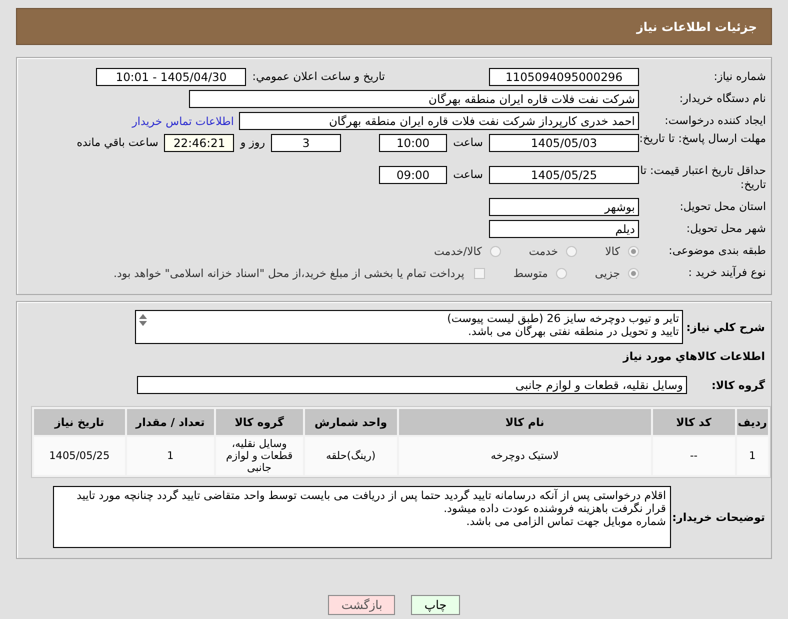 The height and width of the screenshot is (619, 788). What do you see at coordinates (564, 175) in the screenshot?
I see `date-field: 1405/05/25` at bounding box center [564, 175].